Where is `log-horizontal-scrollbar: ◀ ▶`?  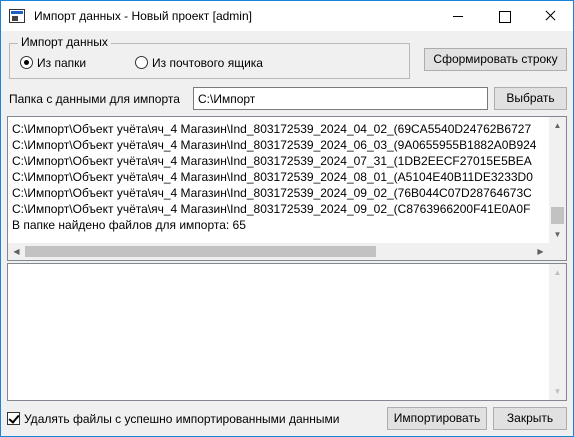
log-horizontal-scrollbar: ◀ ▶ is located at coordinates (278, 251).